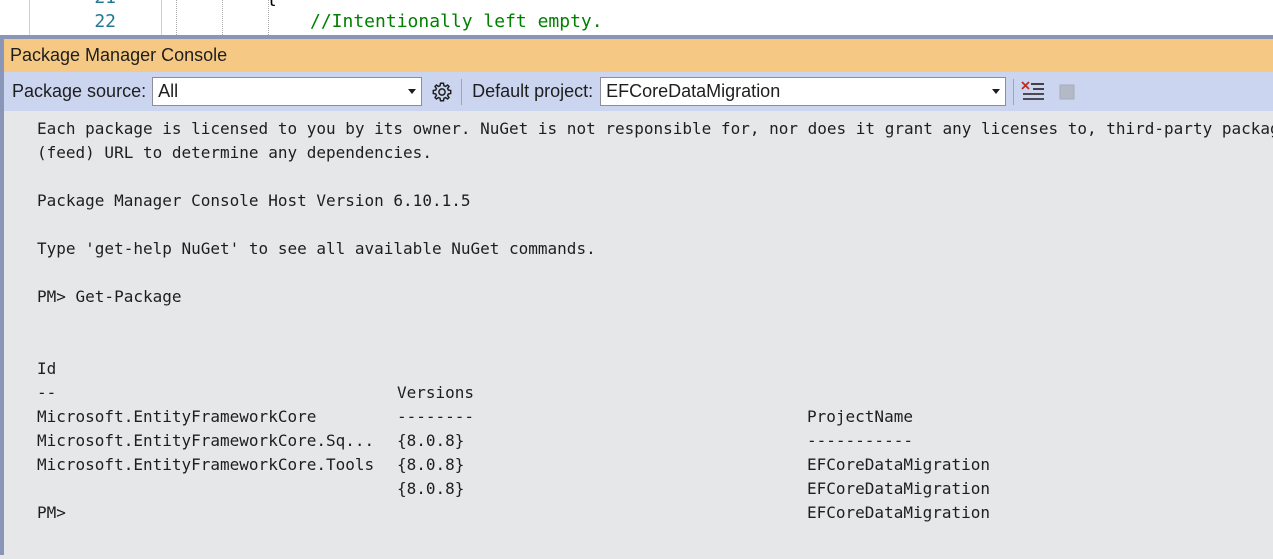  I want to click on default-project-label: Default project:, so click(533, 91).